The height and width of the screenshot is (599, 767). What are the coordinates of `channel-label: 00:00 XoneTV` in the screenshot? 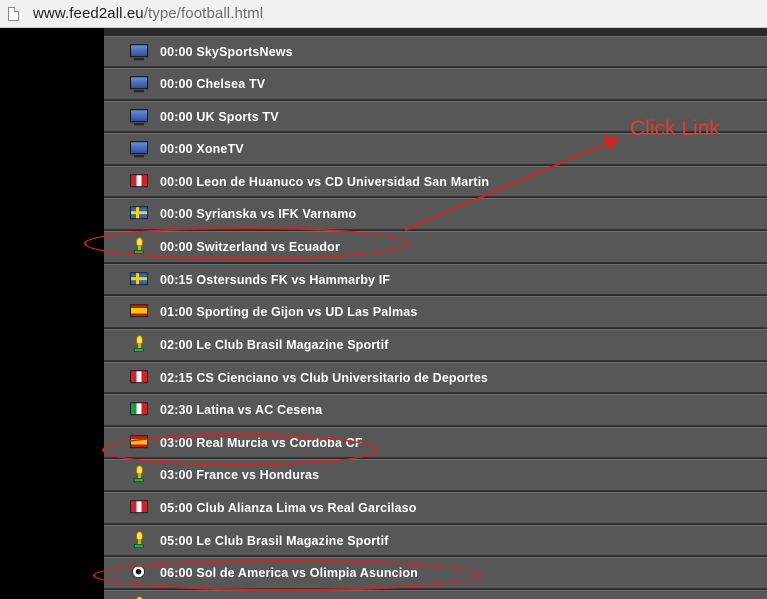 It's located at (202, 149).